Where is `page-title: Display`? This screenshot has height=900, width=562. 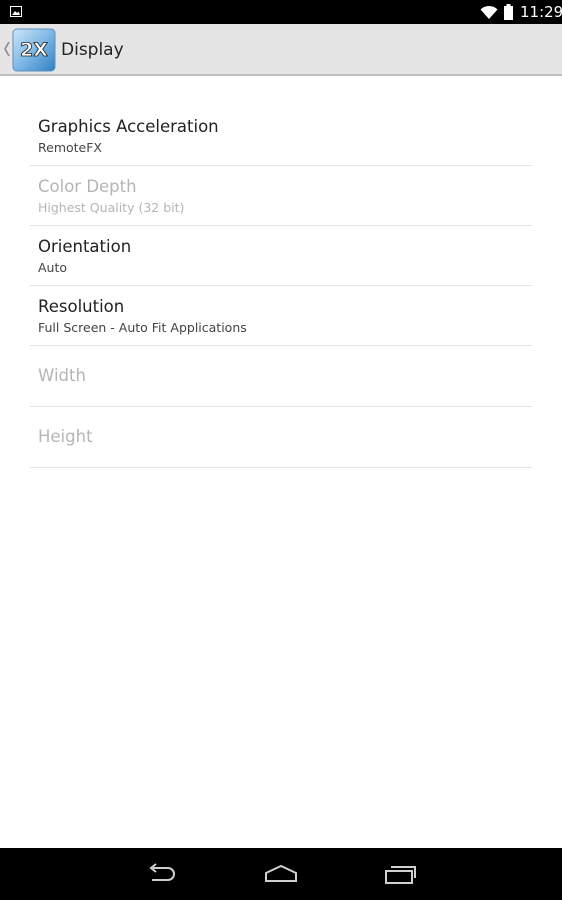 page-title: Display is located at coordinates (92, 50).